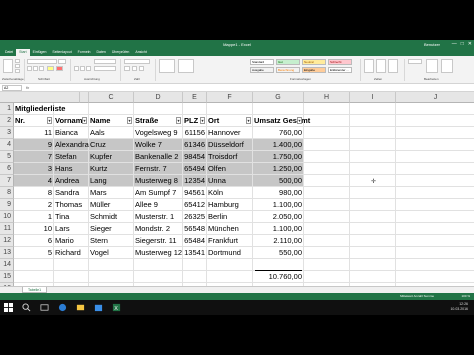 The image size is (474, 355). Describe the element at coordinates (17, 71) in the screenshot. I see `format-painter-icon` at that location.